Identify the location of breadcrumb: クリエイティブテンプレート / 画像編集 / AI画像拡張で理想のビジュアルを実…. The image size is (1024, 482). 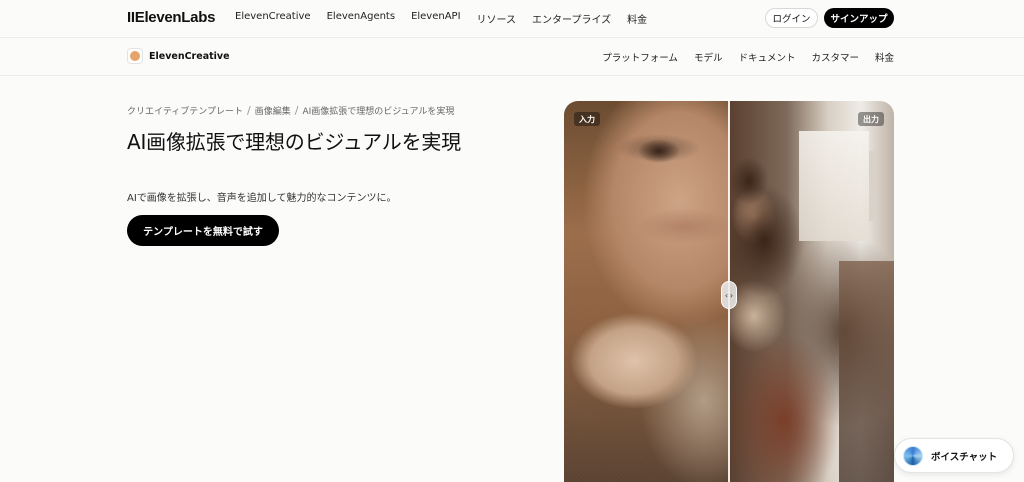
(290, 110).